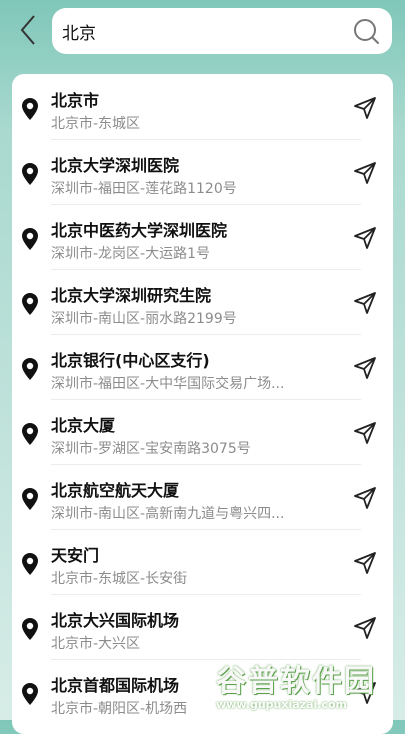 Image resolution: width=405 pixels, height=734 pixels. I want to click on place-name: 北京大厦, so click(83, 425).